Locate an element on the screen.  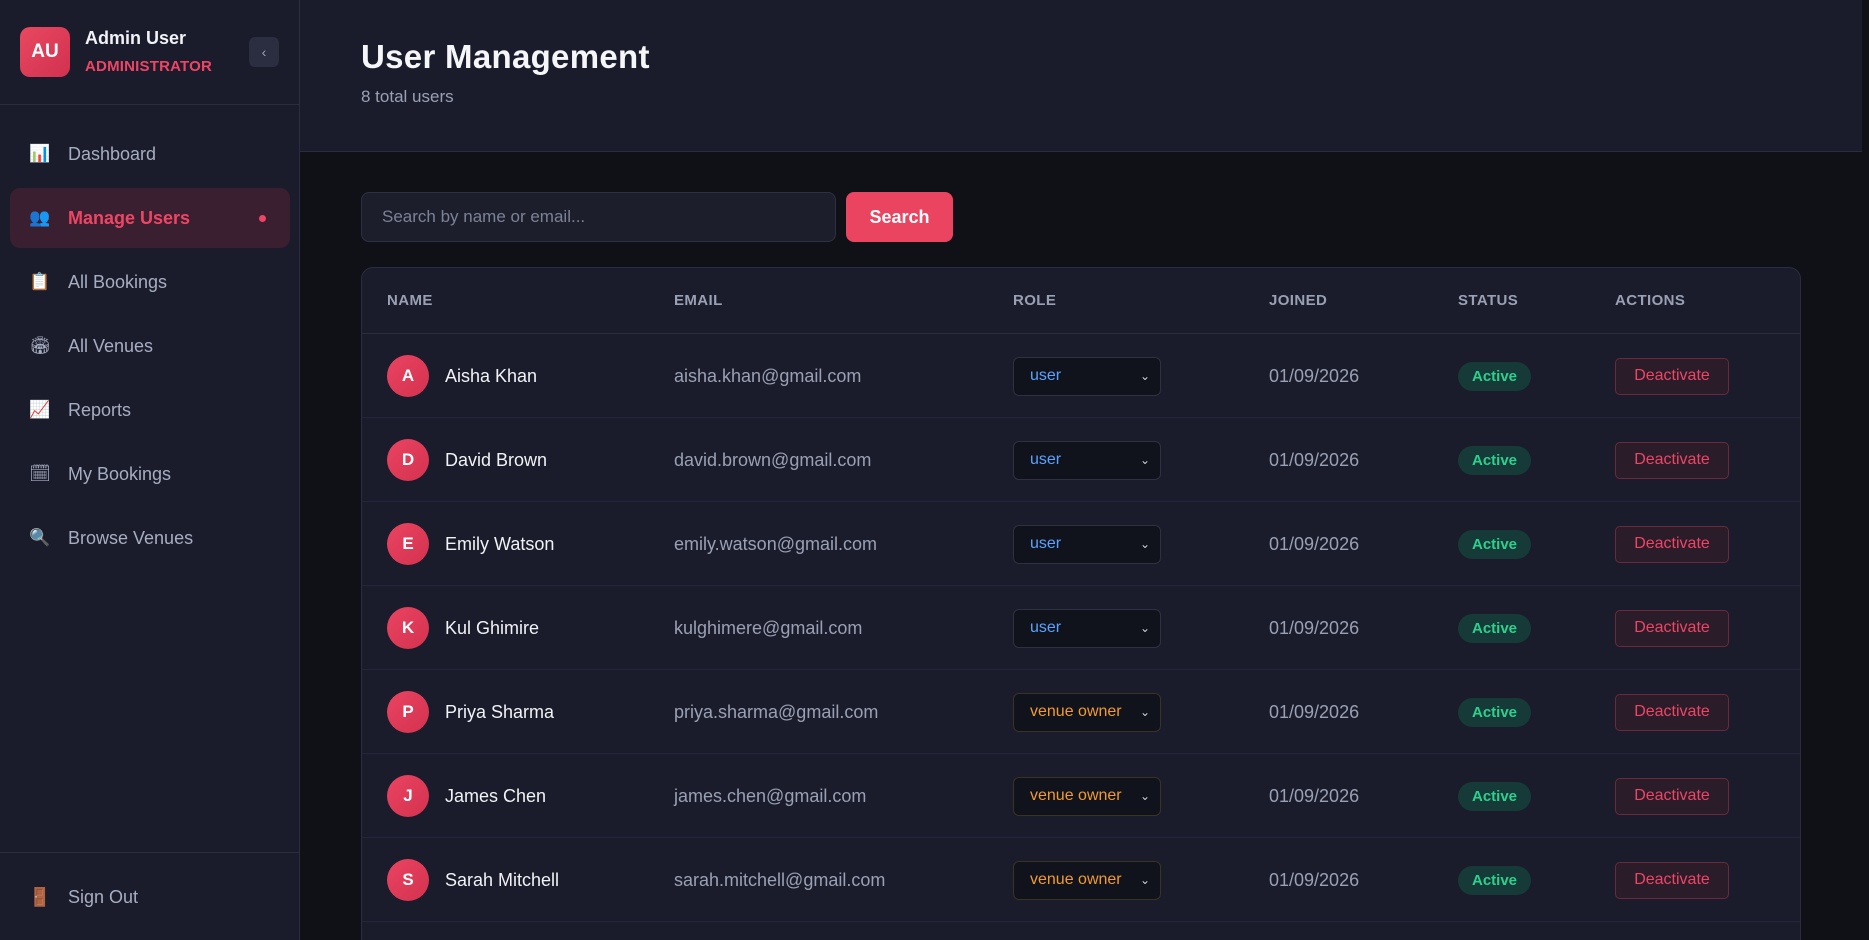
user-email: emily.watson@gmail.com is located at coordinates (775, 543).